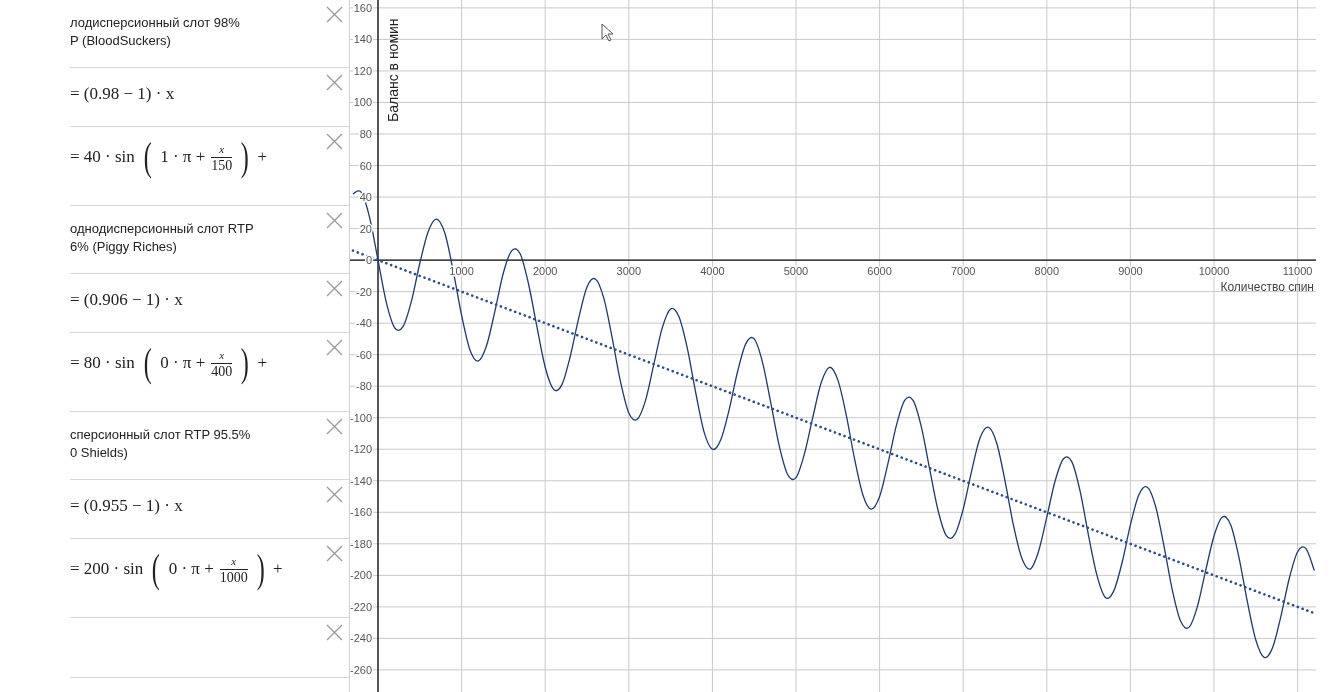  Describe the element at coordinates (361, 575) in the screenshot. I see `tick-label: -200` at that location.